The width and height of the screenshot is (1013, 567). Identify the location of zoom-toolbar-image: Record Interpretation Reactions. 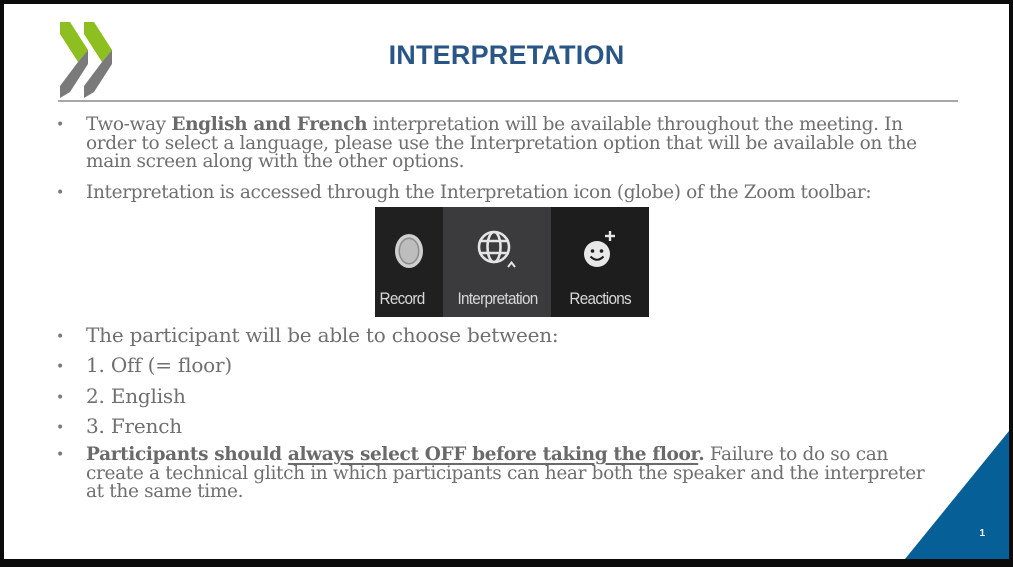
(512, 262).